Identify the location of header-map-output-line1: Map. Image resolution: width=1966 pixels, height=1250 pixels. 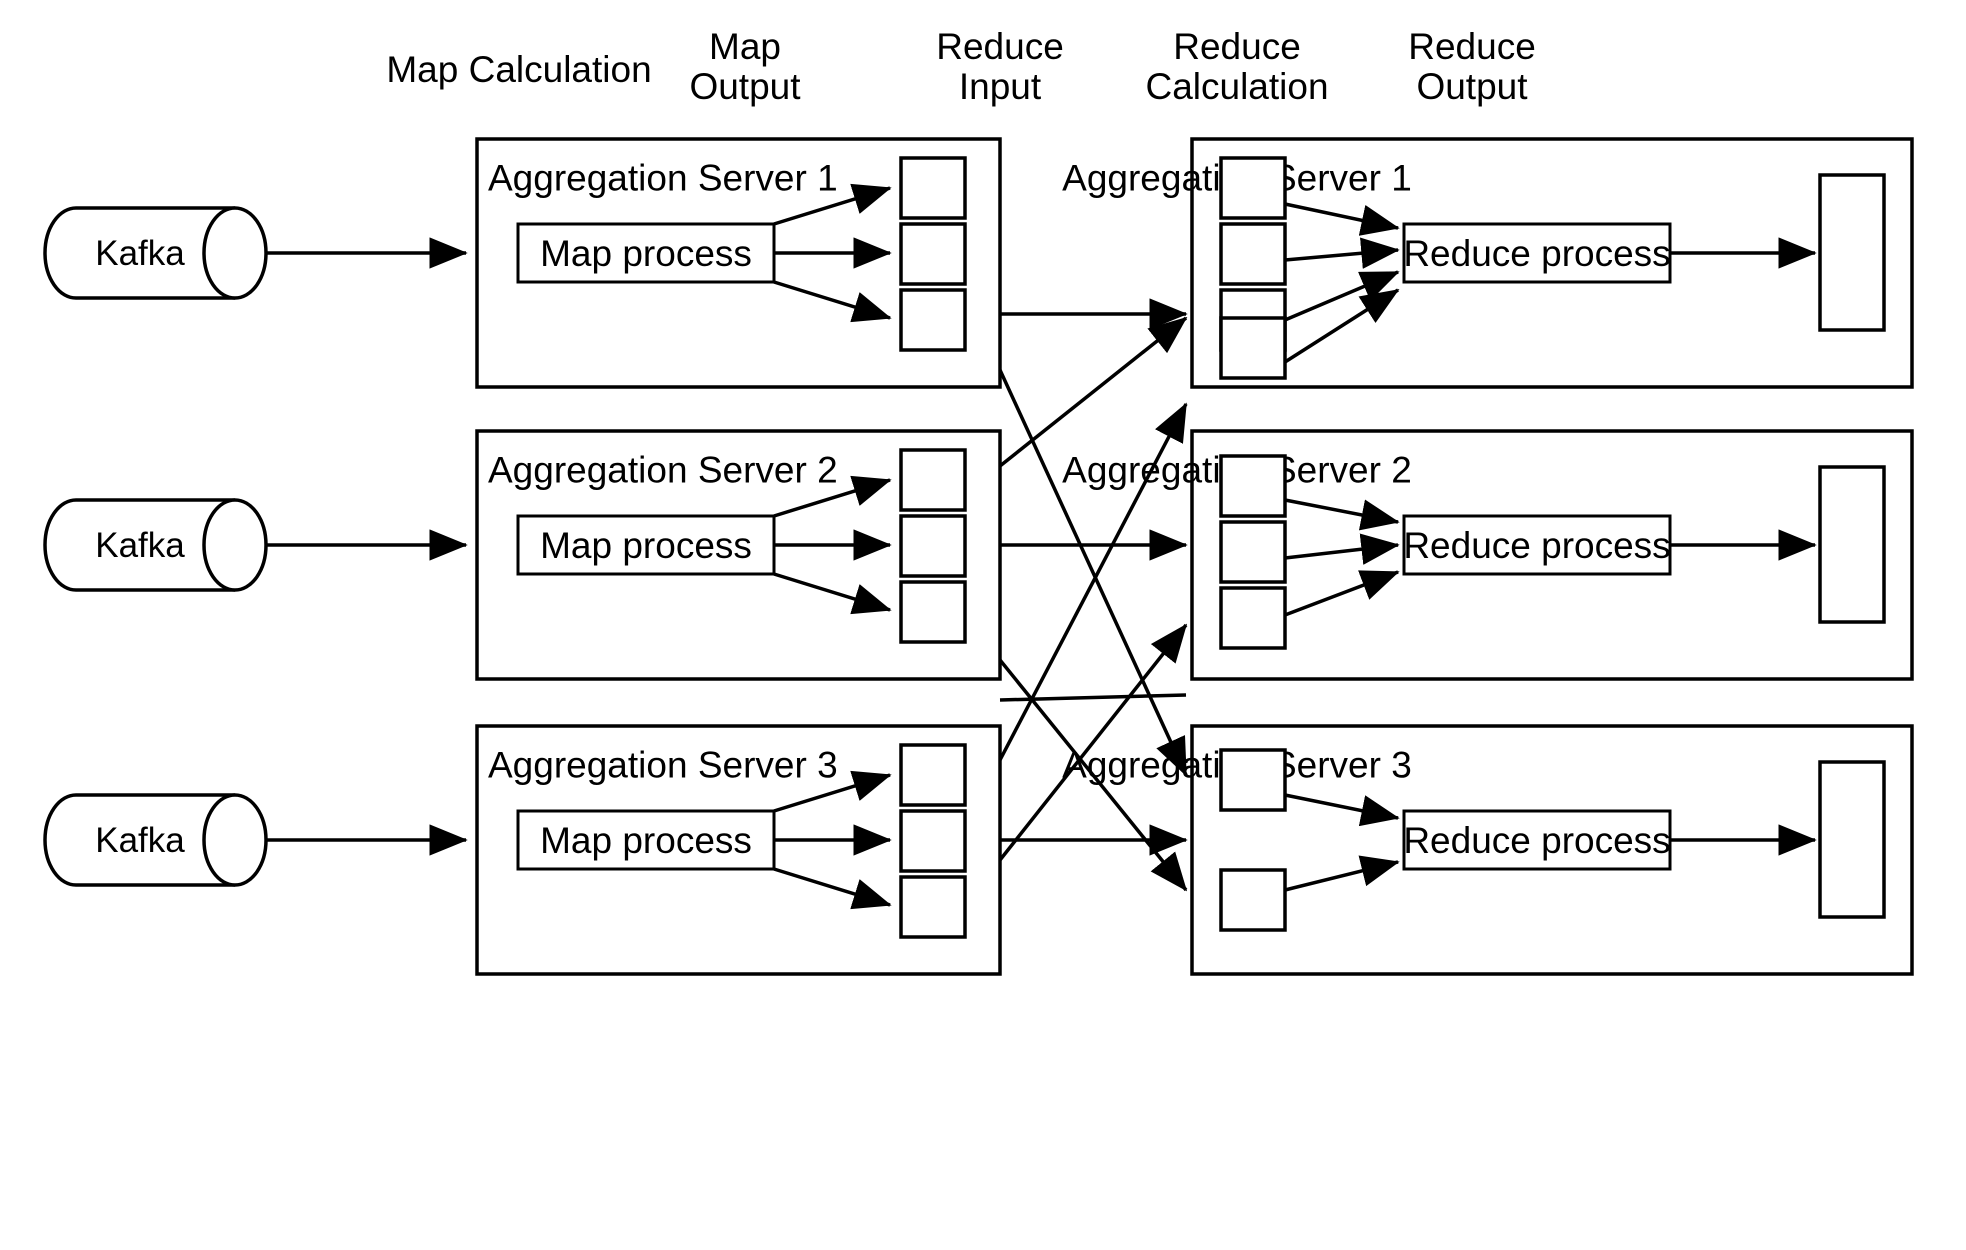
(745, 46).